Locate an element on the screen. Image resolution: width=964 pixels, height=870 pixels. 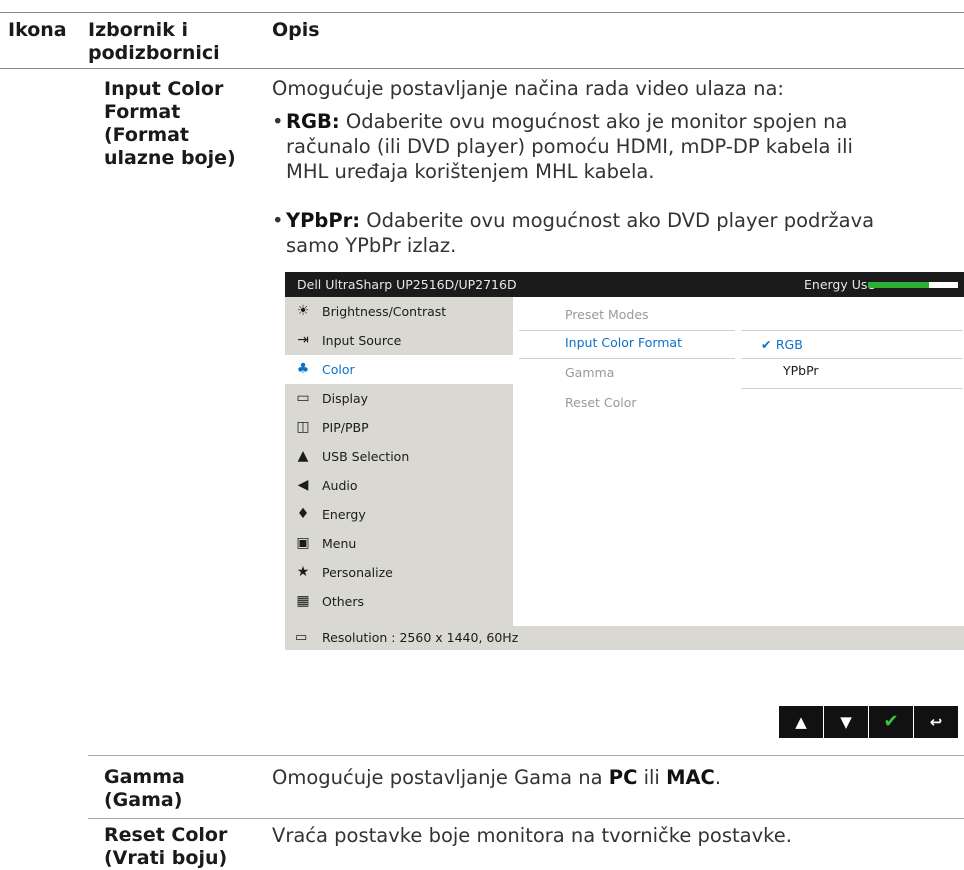
osd-menu-item-personalize: ★ Personalize is located at coordinates (399, 572).